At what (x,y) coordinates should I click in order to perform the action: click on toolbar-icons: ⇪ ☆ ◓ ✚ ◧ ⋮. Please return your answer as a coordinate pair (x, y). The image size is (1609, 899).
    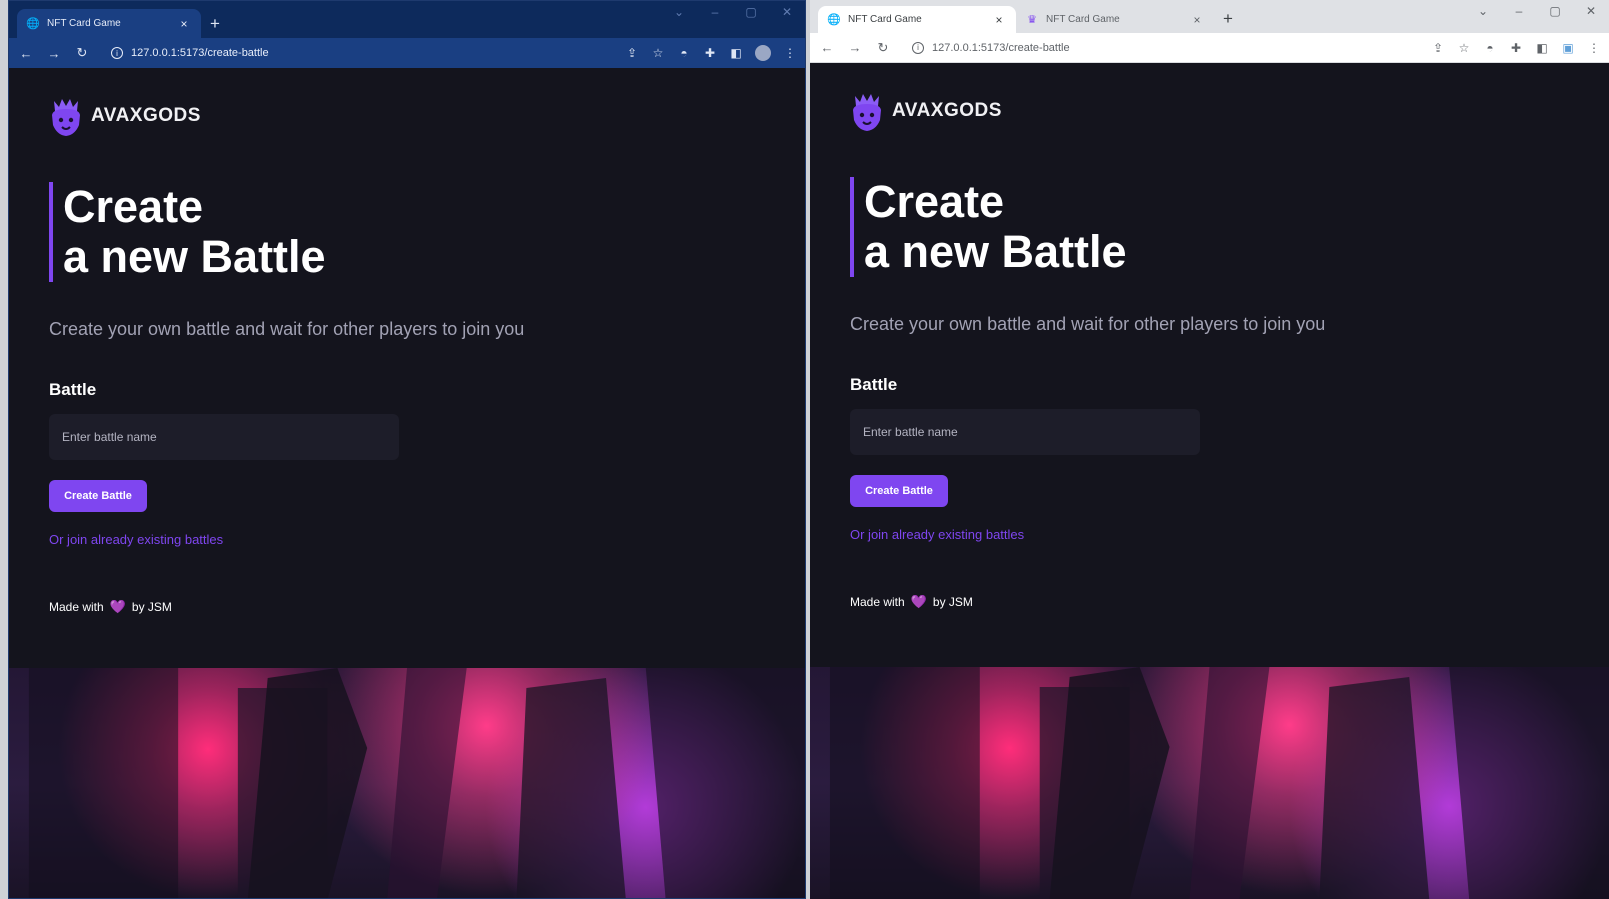
    Looking at the image, I should click on (711, 53).